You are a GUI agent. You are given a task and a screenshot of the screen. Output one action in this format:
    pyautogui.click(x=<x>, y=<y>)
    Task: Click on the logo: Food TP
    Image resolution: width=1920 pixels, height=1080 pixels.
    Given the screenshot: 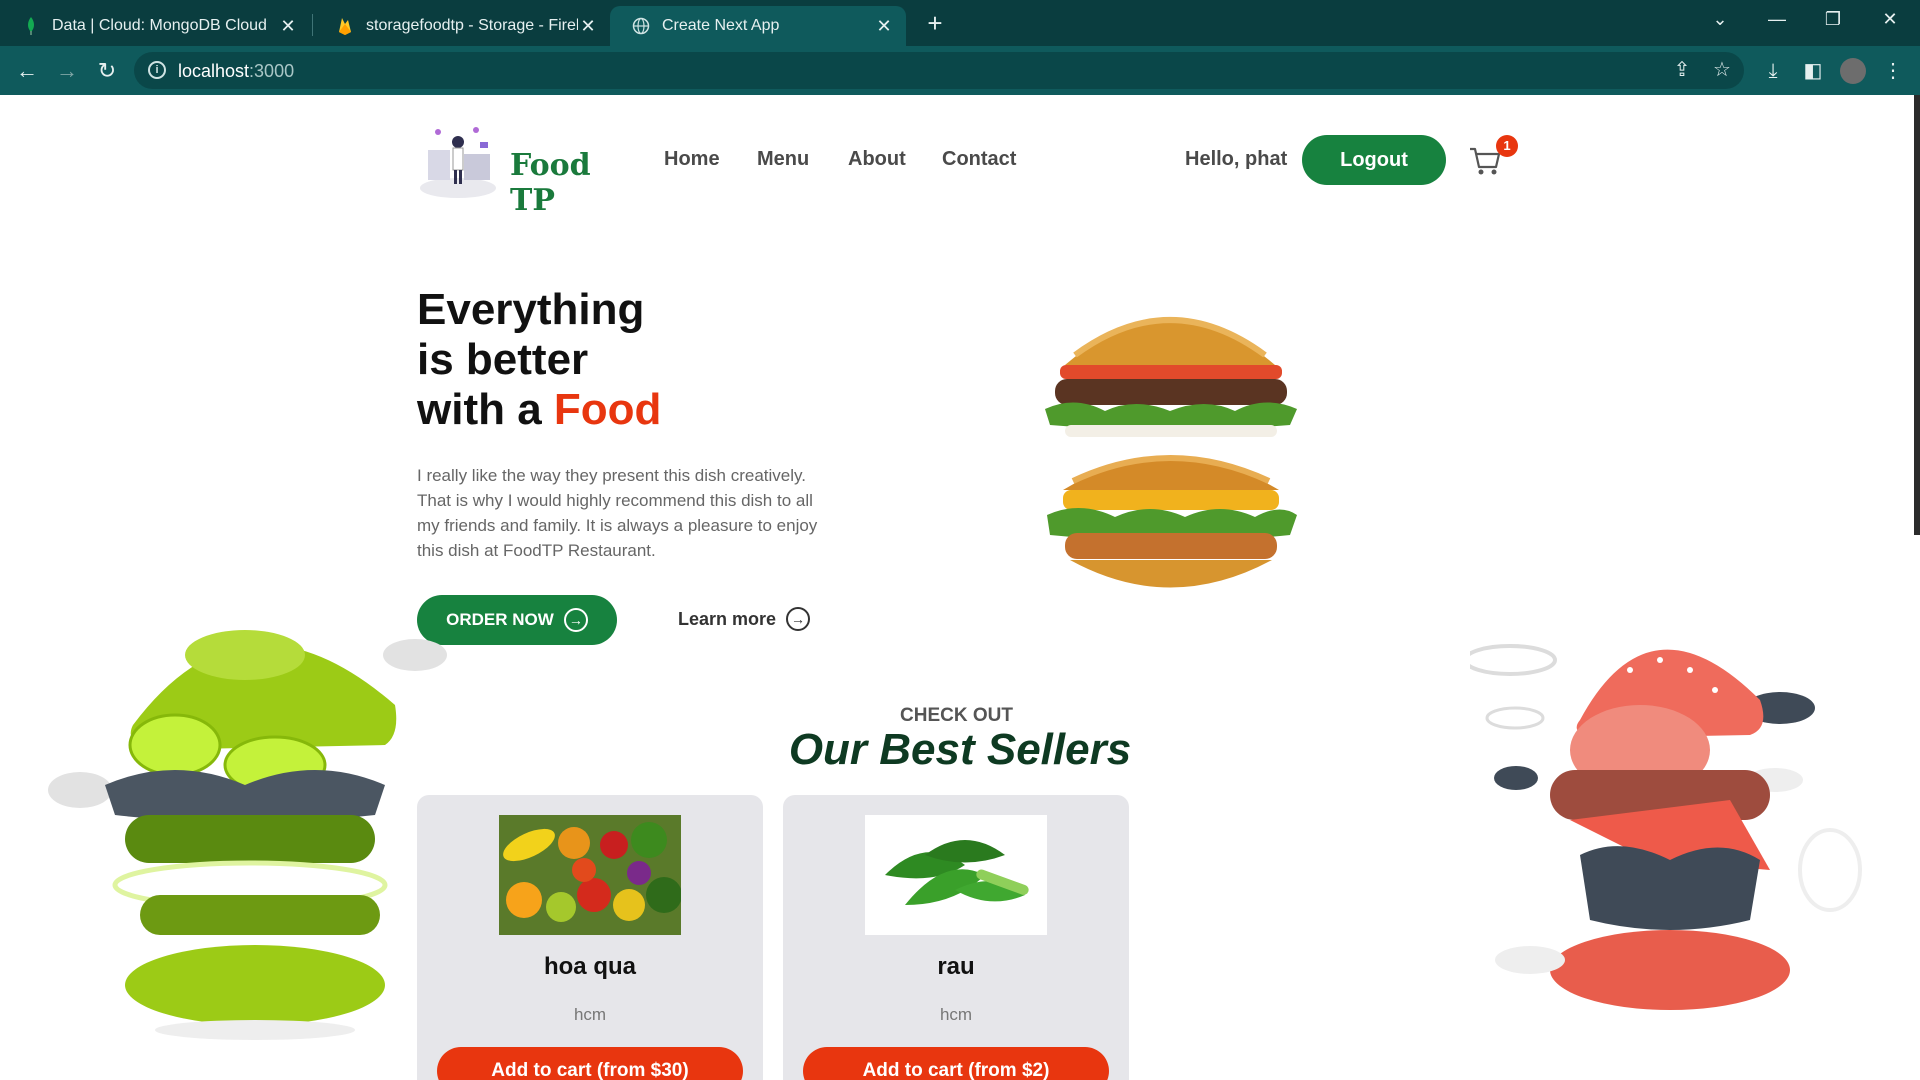 What is the action you would take?
    pyautogui.click(x=523, y=169)
    